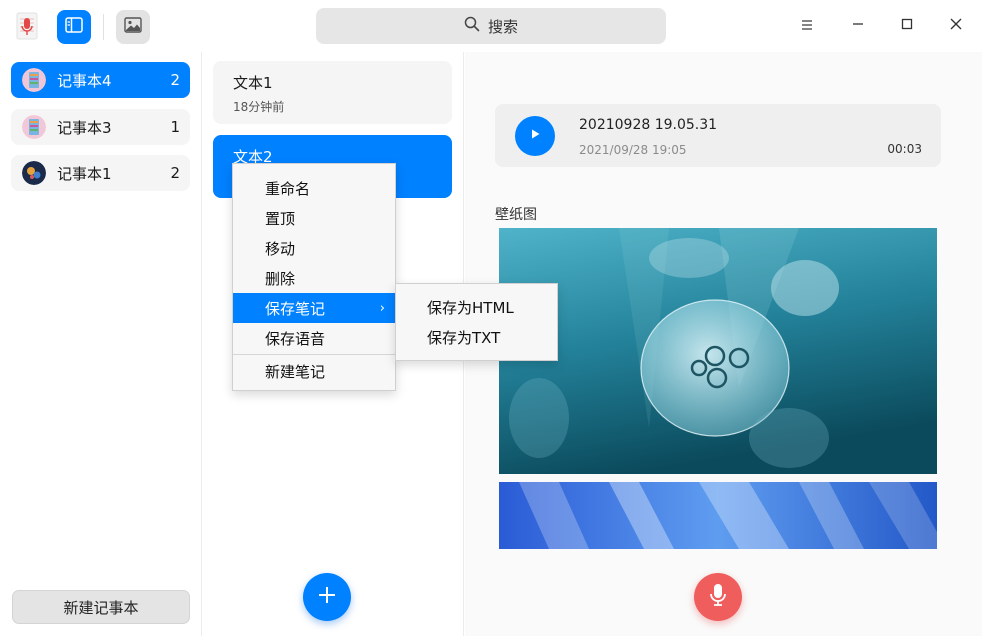 The width and height of the screenshot is (982, 636). I want to click on maximize-icon, so click(907, 26).